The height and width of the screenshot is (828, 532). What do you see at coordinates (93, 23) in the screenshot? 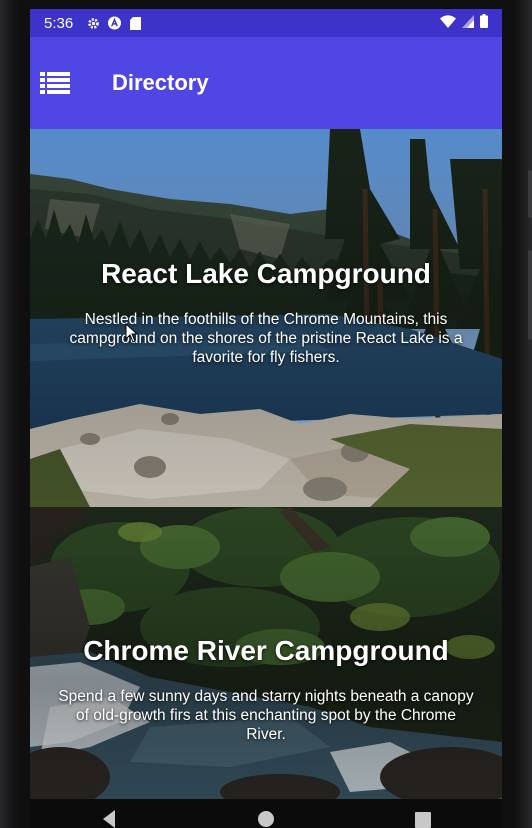
I see `gear-icon` at bounding box center [93, 23].